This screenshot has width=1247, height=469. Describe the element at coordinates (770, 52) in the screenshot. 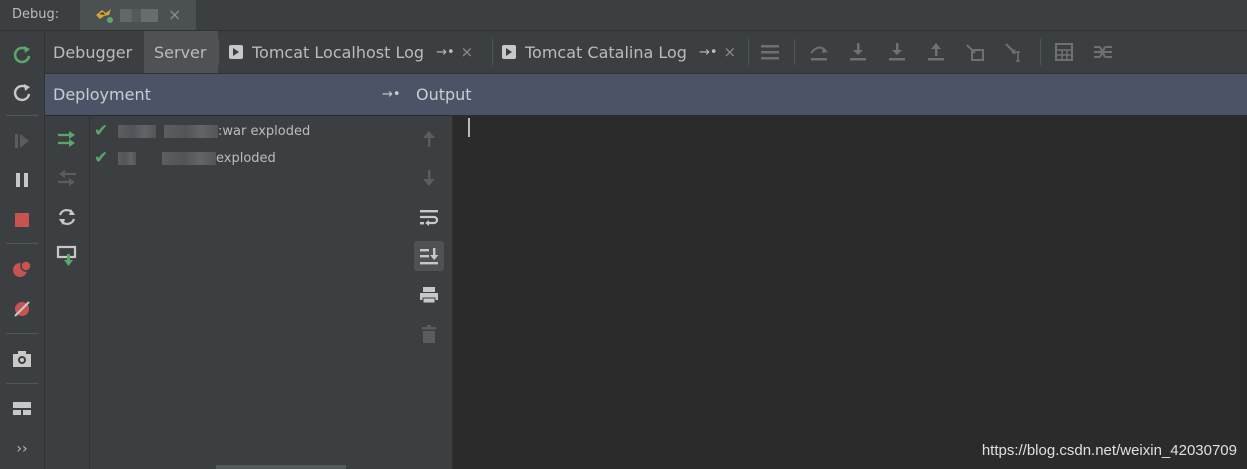

I see `menu-icon` at that location.